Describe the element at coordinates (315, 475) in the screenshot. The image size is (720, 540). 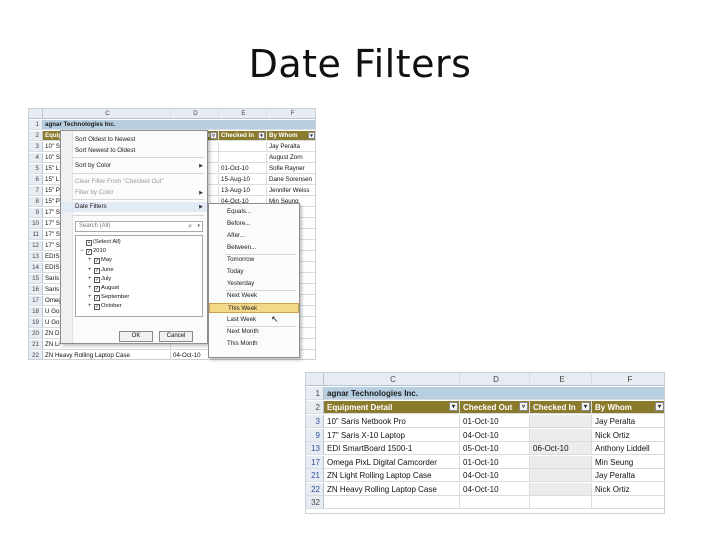
I see `row-number: 21` at that location.